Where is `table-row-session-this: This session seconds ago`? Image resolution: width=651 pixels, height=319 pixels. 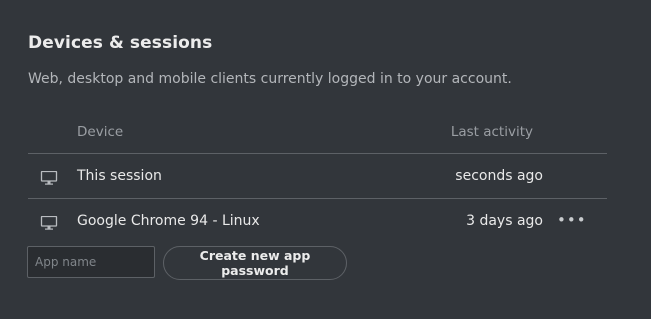 table-row-session-this: This session seconds ago is located at coordinates (317, 176).